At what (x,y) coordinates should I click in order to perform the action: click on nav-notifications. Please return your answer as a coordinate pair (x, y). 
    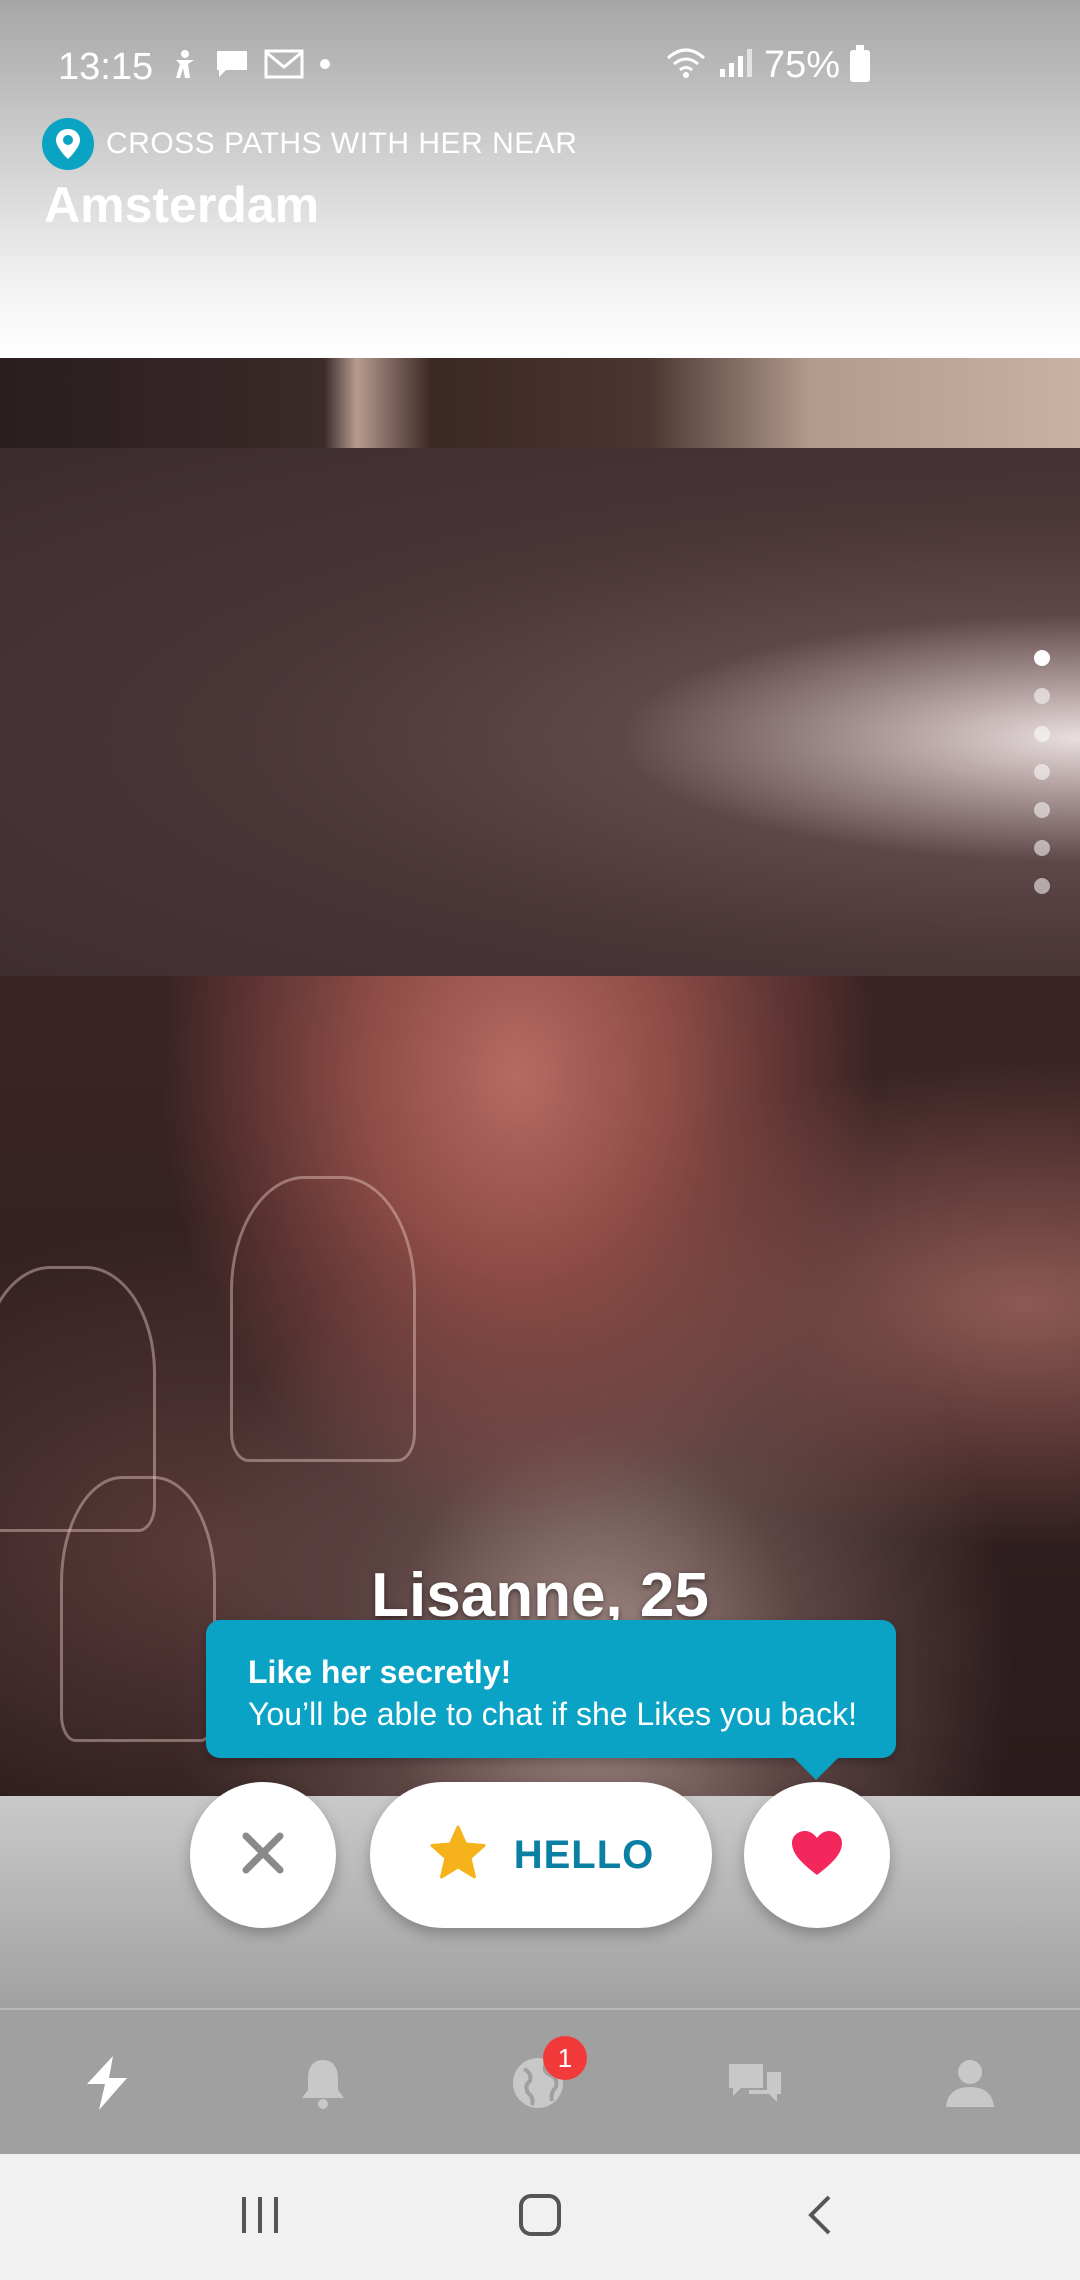
    Looking at the image, I should click on (323, 2085).